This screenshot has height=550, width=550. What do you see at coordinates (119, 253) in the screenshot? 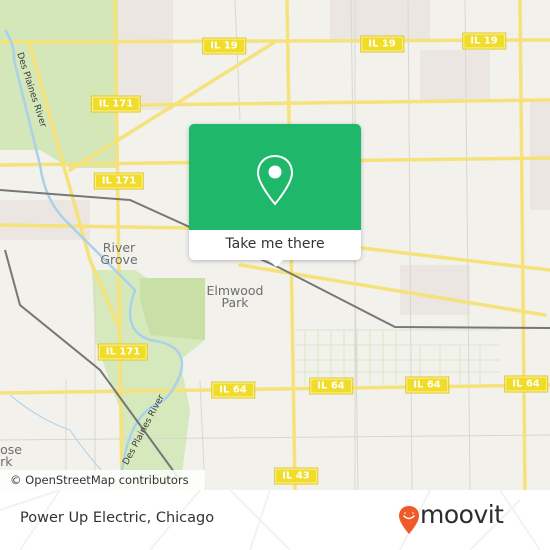
I see `place-label-river-grove: River Grove` at bounding box center [119, 253].